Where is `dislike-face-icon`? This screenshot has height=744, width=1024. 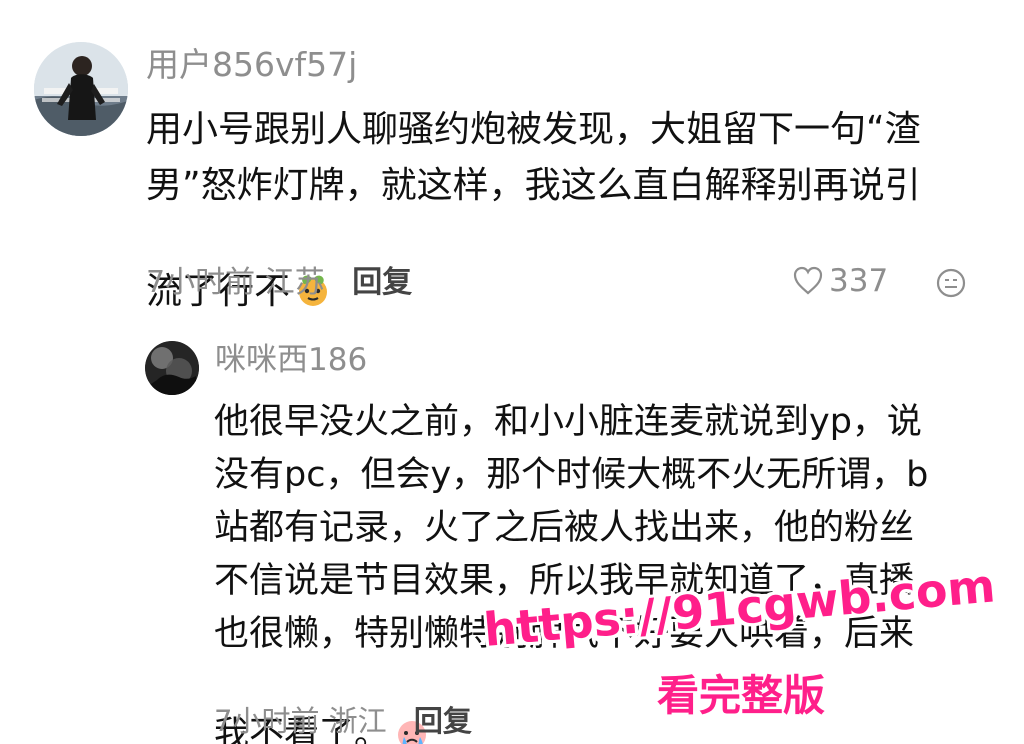
dislike-face-icon is located at coordinates (951, 283).